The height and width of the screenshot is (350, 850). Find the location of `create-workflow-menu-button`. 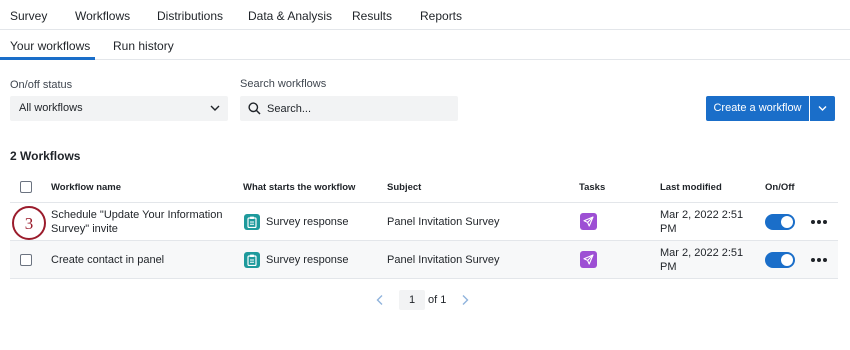

create-workflow-menu-button is located at coordinates (822, 108).